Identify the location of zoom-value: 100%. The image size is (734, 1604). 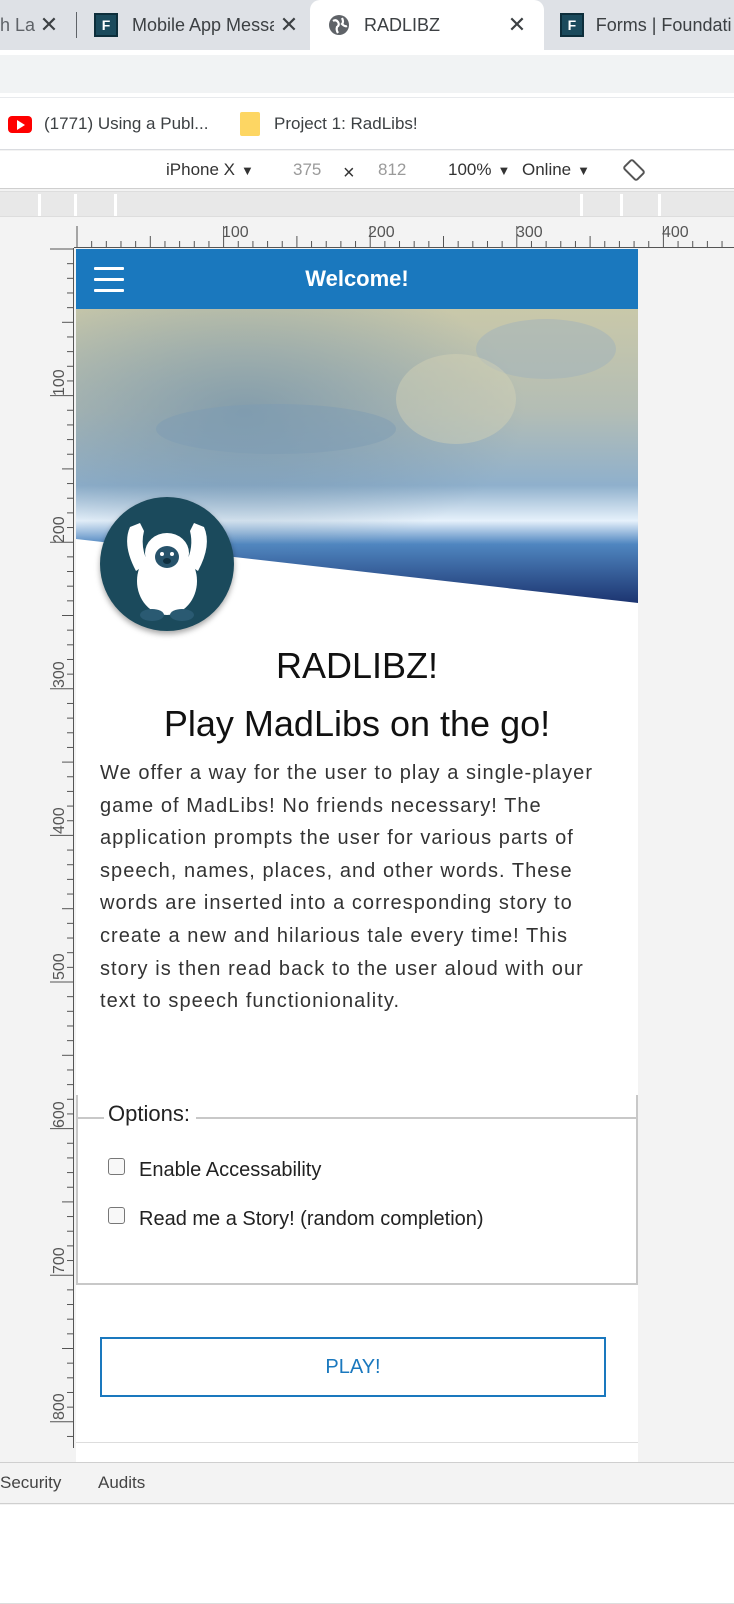
(470, 169).